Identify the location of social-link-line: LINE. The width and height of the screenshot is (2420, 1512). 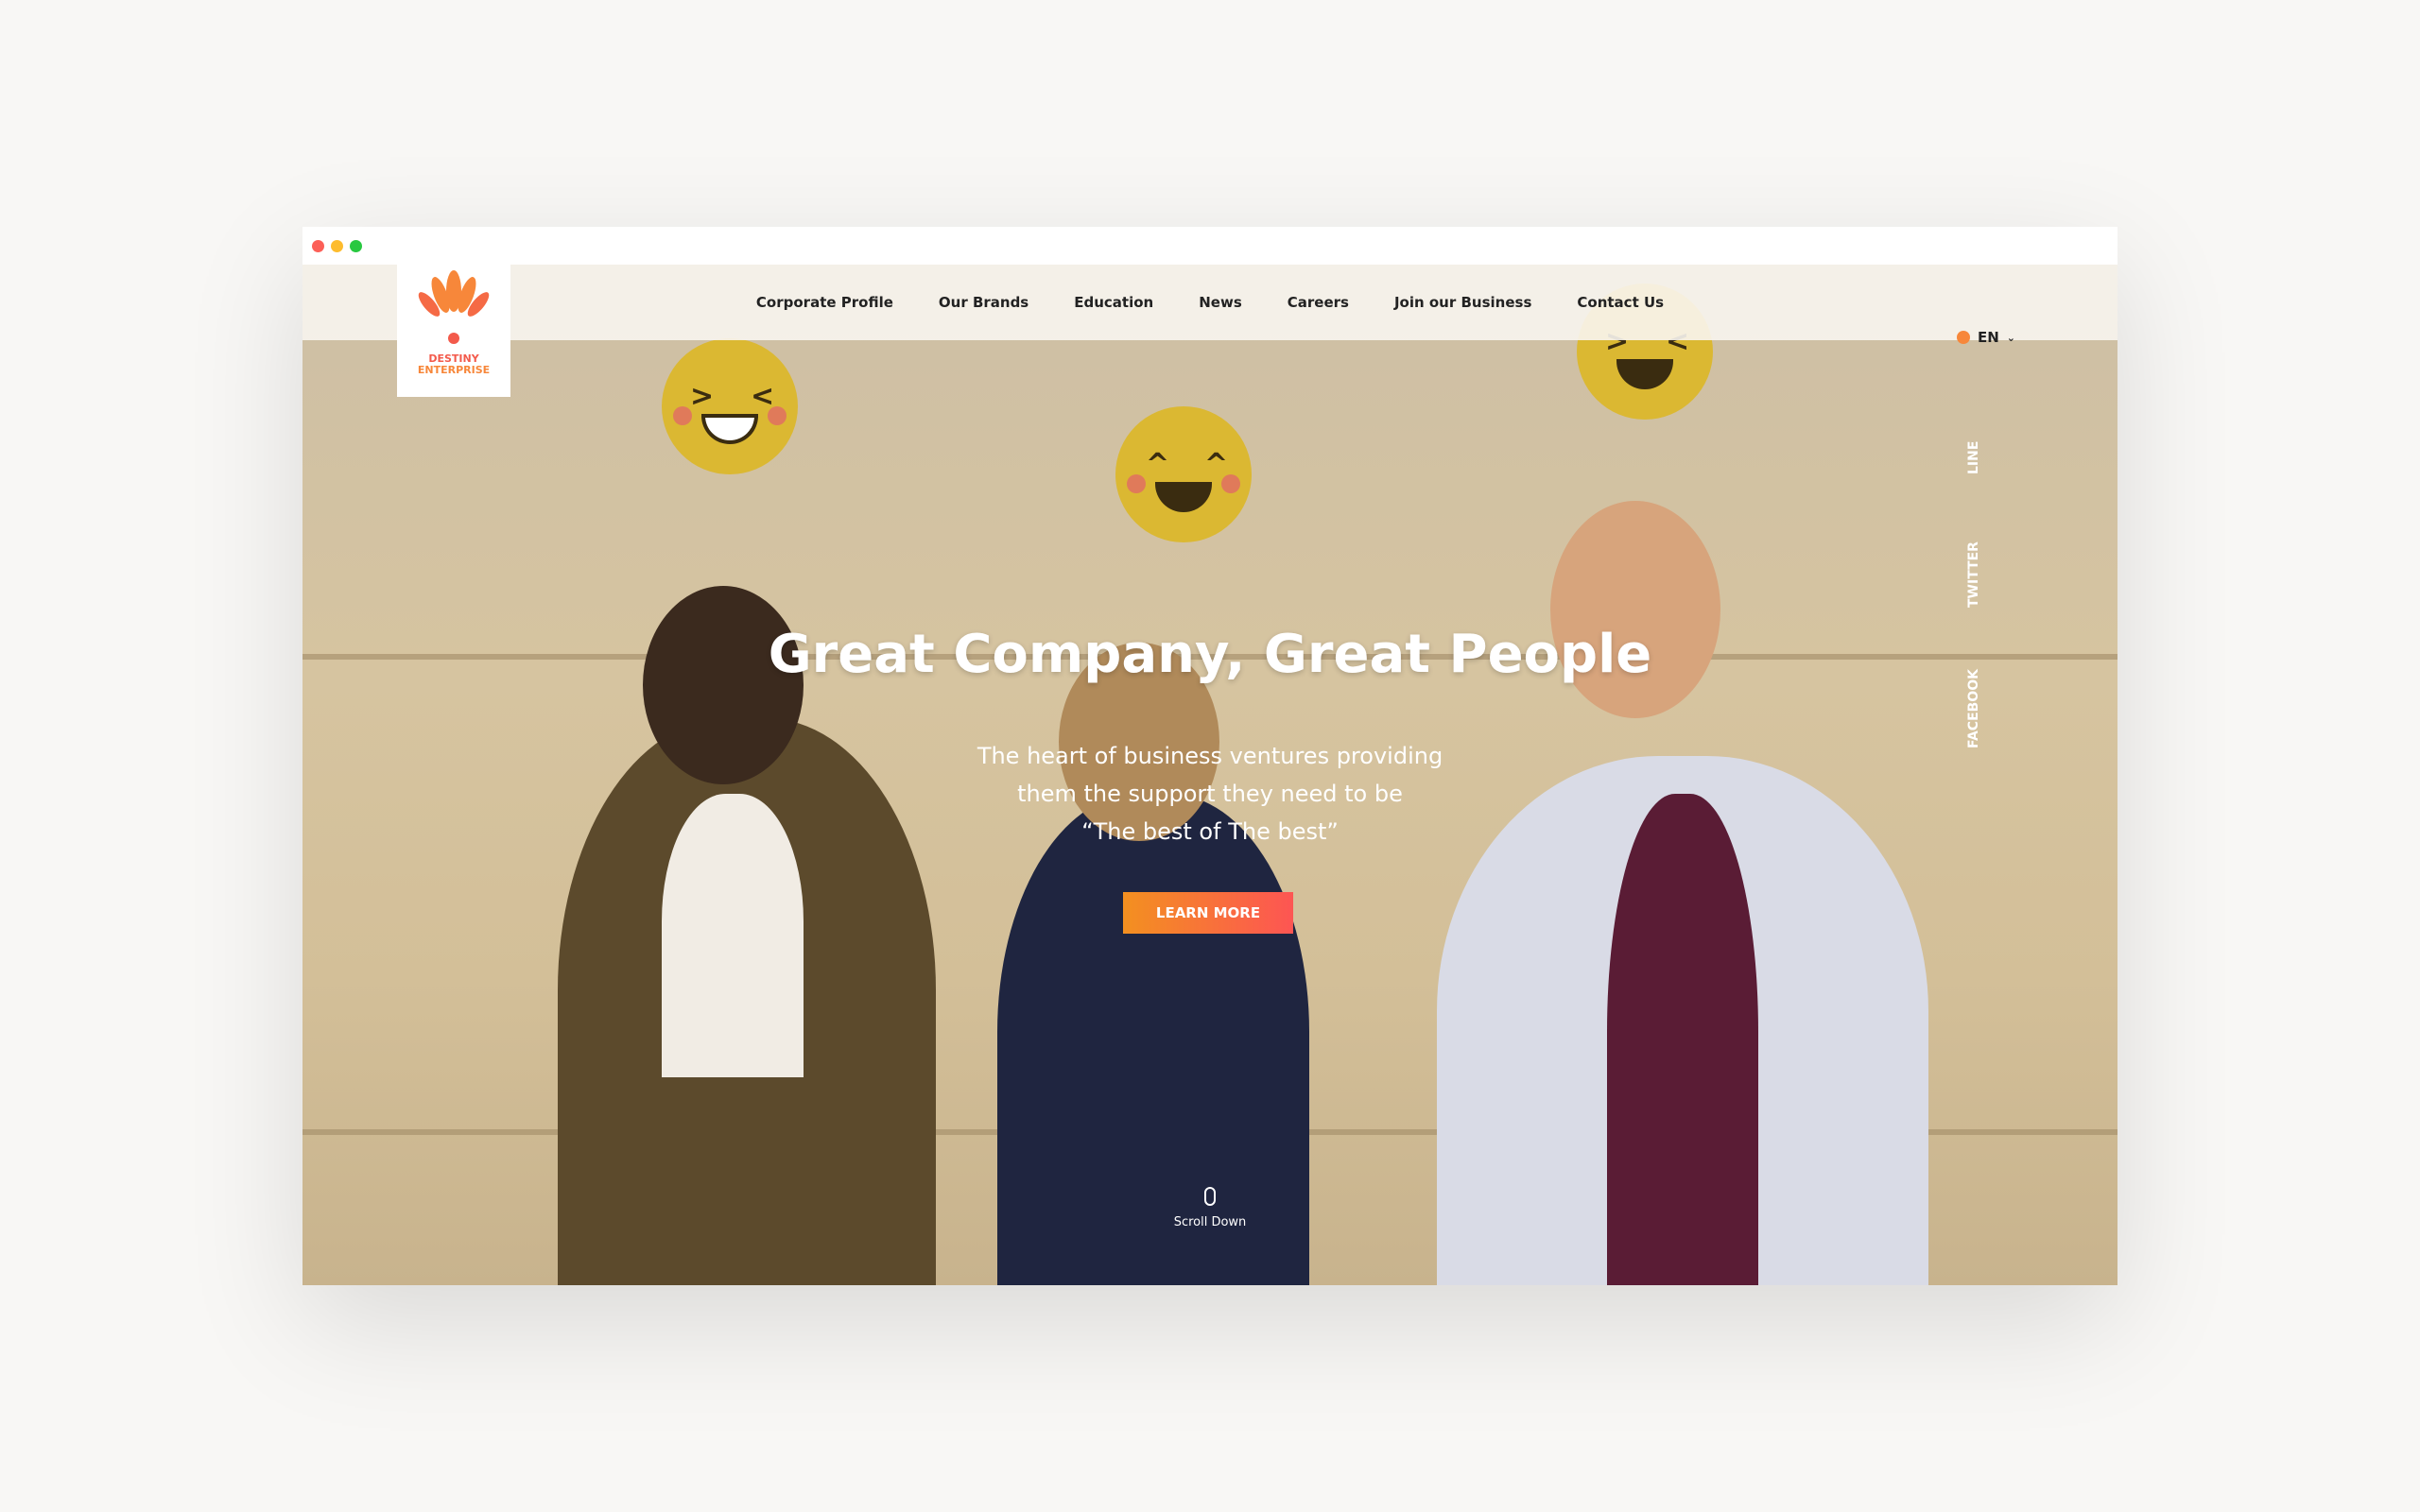
(1973, 457).